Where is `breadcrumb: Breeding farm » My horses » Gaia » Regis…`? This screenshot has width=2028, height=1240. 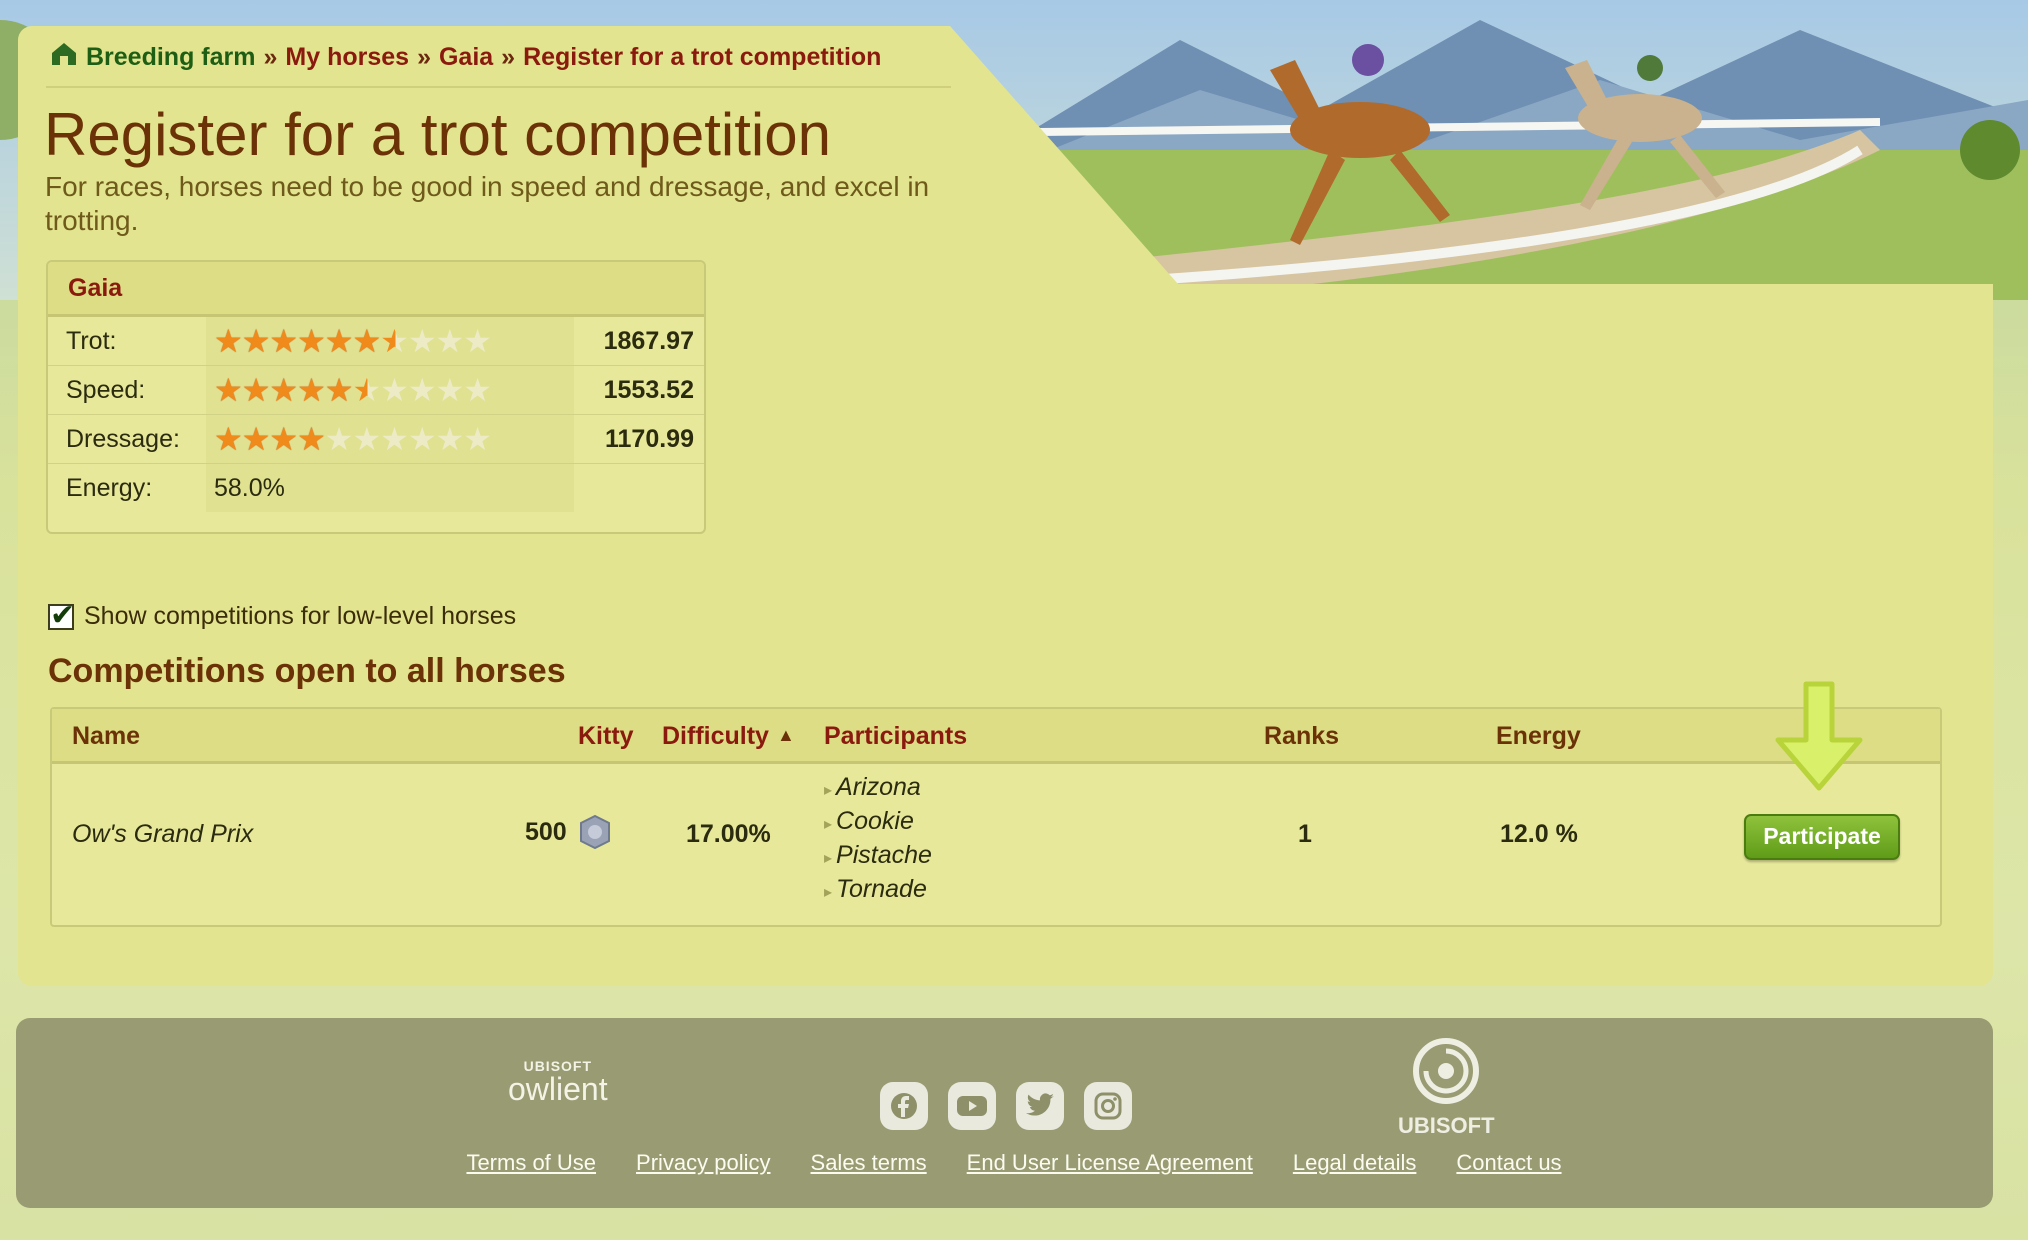
breadcrumb: Breeding farm » My horses » Gaia » Regis… is located at coordinates (465, 57).